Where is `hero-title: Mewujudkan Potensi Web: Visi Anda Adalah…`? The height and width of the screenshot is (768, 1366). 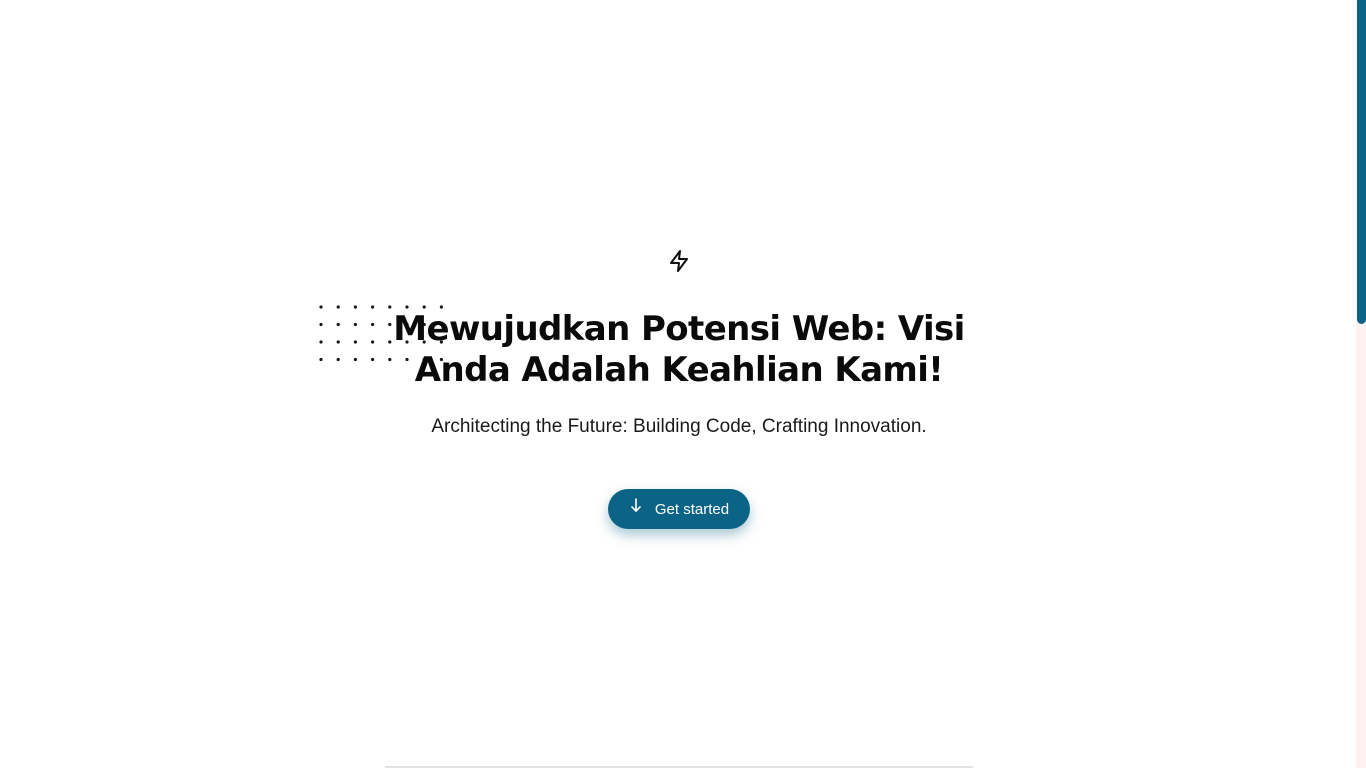
hero-title: Mewujudkan Potensi Web: Visi Anda Adalah… is located at coordinates (679, 349).